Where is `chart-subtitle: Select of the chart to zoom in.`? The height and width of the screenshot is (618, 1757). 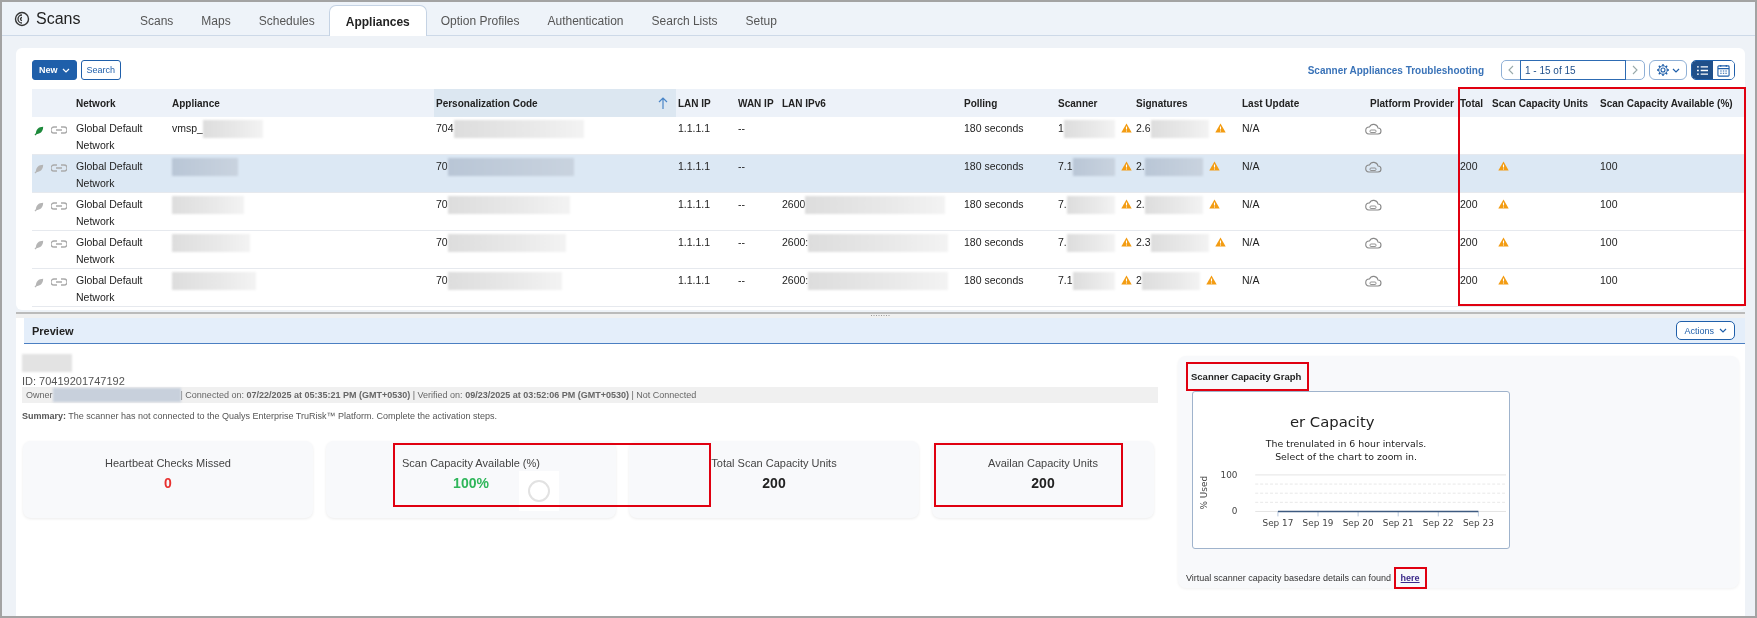
chart-subtitle: Select of the chart to zoom in. is located at coordinates (1346, 457).